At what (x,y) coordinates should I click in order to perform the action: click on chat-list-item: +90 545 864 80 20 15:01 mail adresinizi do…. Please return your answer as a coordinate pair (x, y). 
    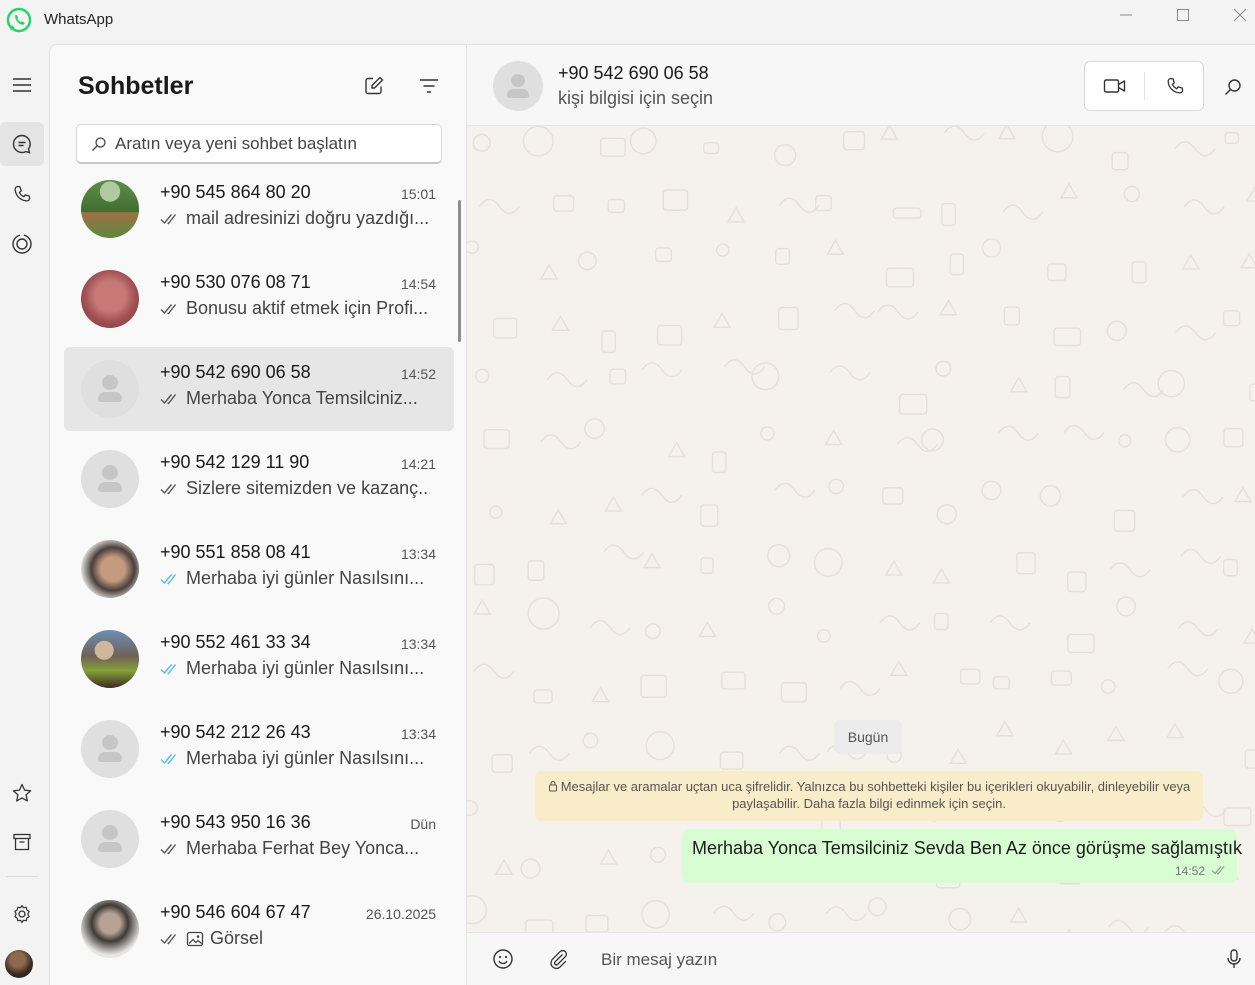
    Looking at the image, I should click on (259, 209).